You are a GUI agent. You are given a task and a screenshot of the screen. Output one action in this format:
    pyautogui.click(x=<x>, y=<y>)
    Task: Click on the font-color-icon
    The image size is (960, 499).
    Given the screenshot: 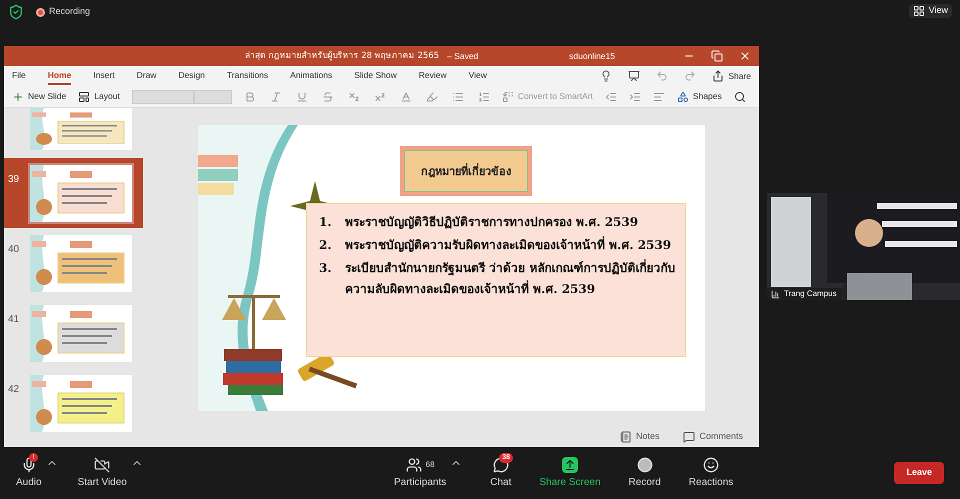 What is the action you would take?
    pyautogui.click(x=406, y=96)
    